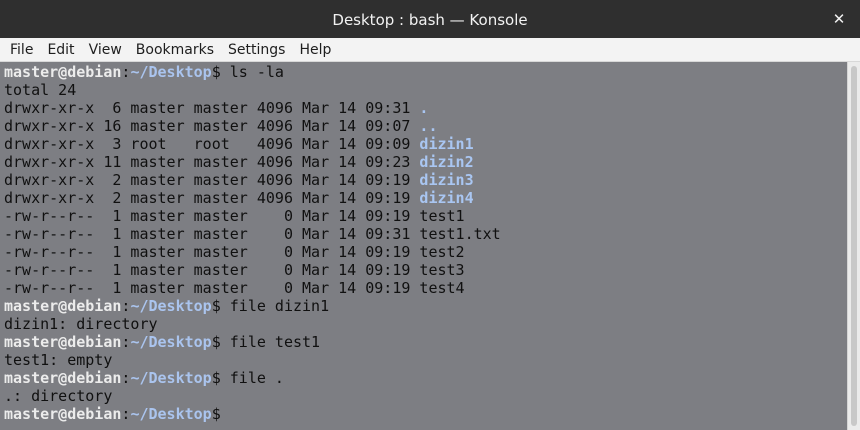 The image size is (860, 430). Describe the element at coordinates (270, 342) in the screenshot. I see `command-text: file test1` at that location.